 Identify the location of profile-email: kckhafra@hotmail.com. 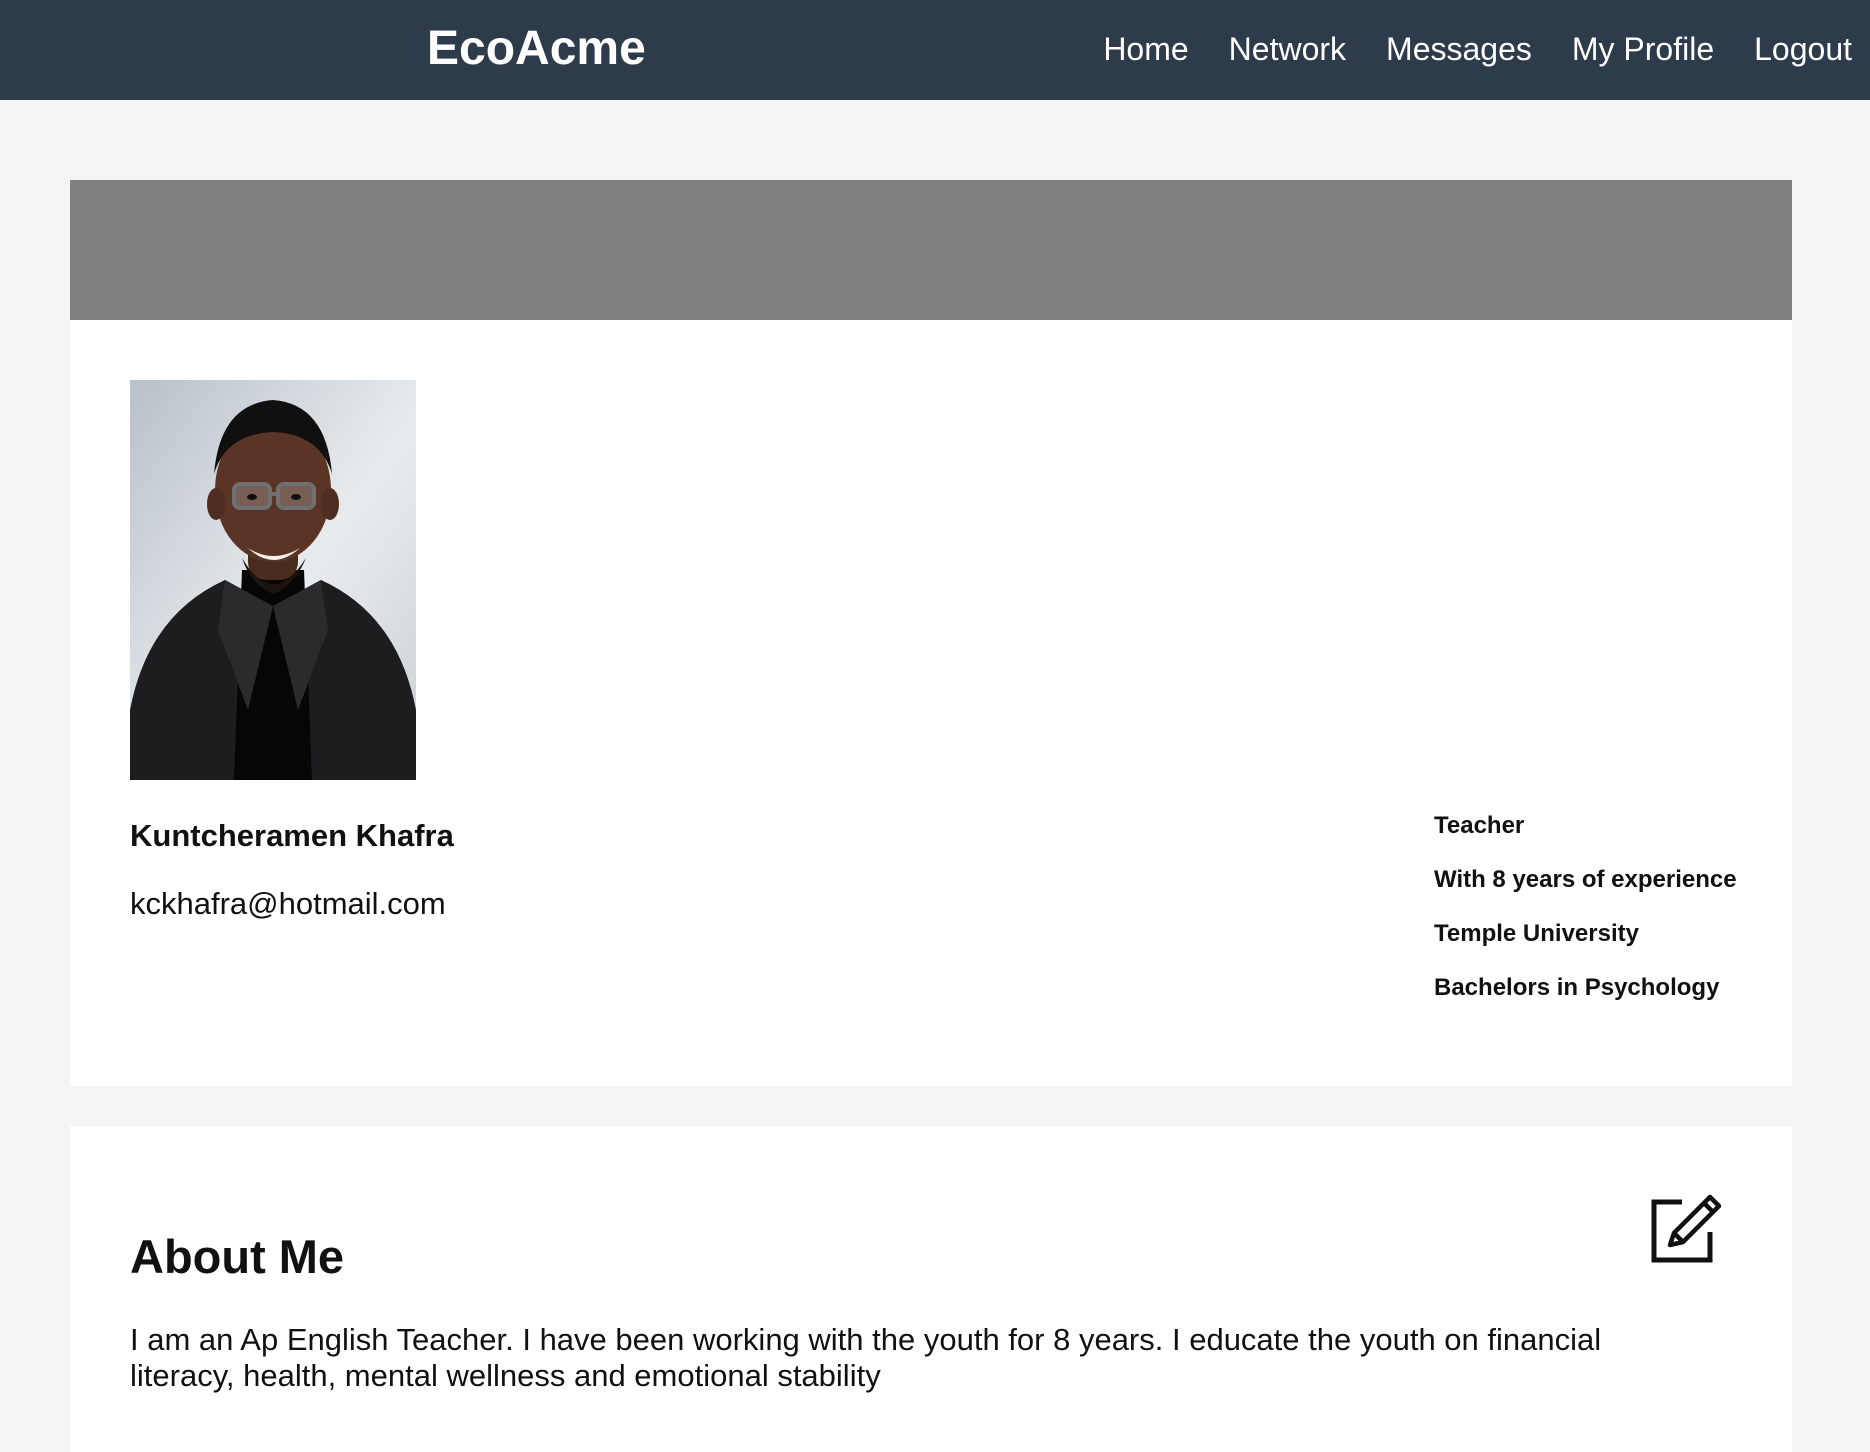
(288, 903).